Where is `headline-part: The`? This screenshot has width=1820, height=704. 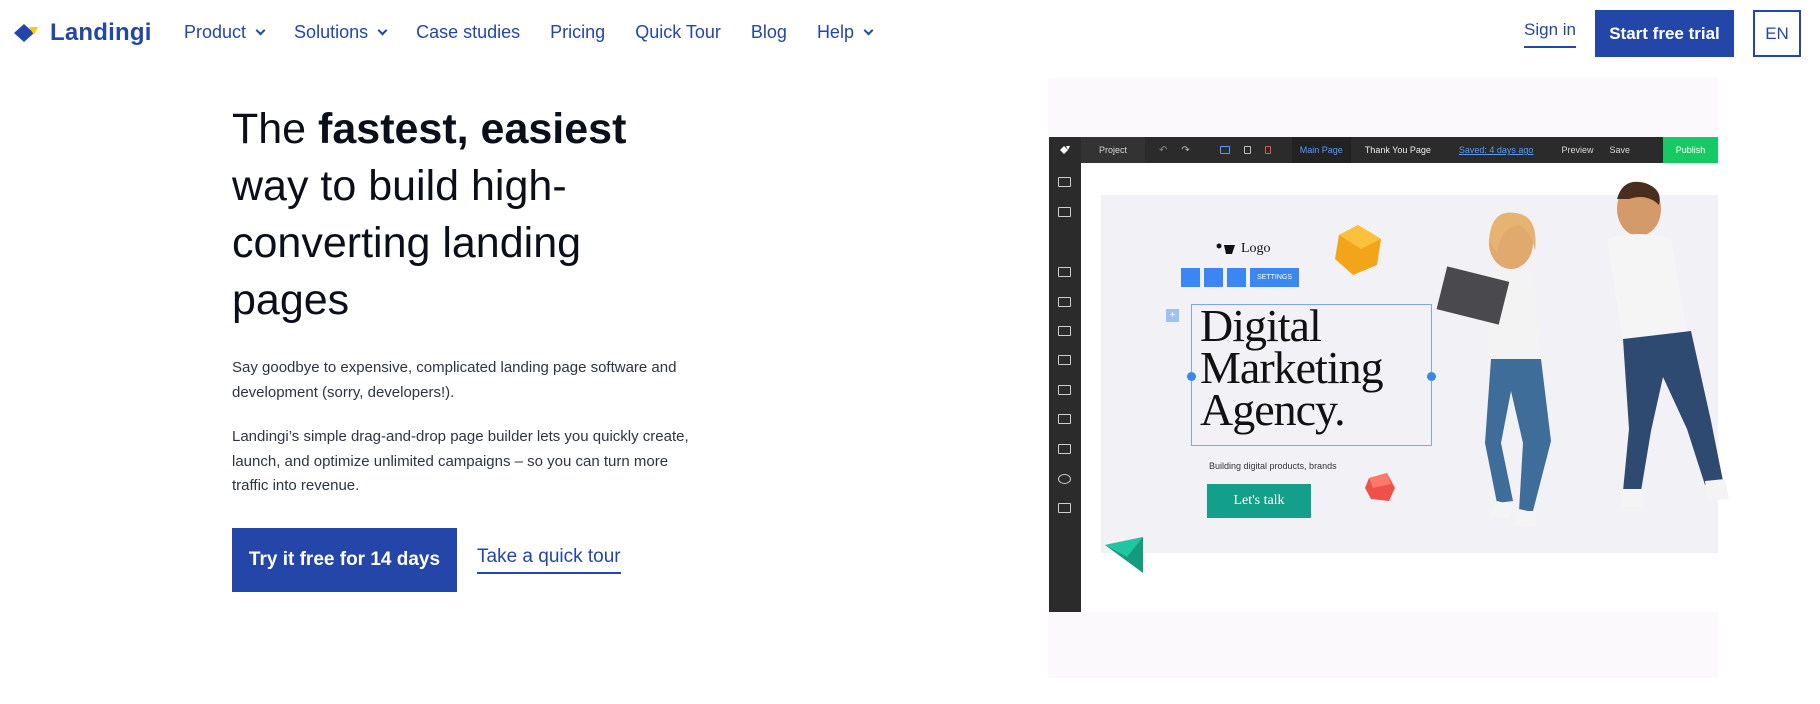
headline-part: The is located at coordinates (275, 129).